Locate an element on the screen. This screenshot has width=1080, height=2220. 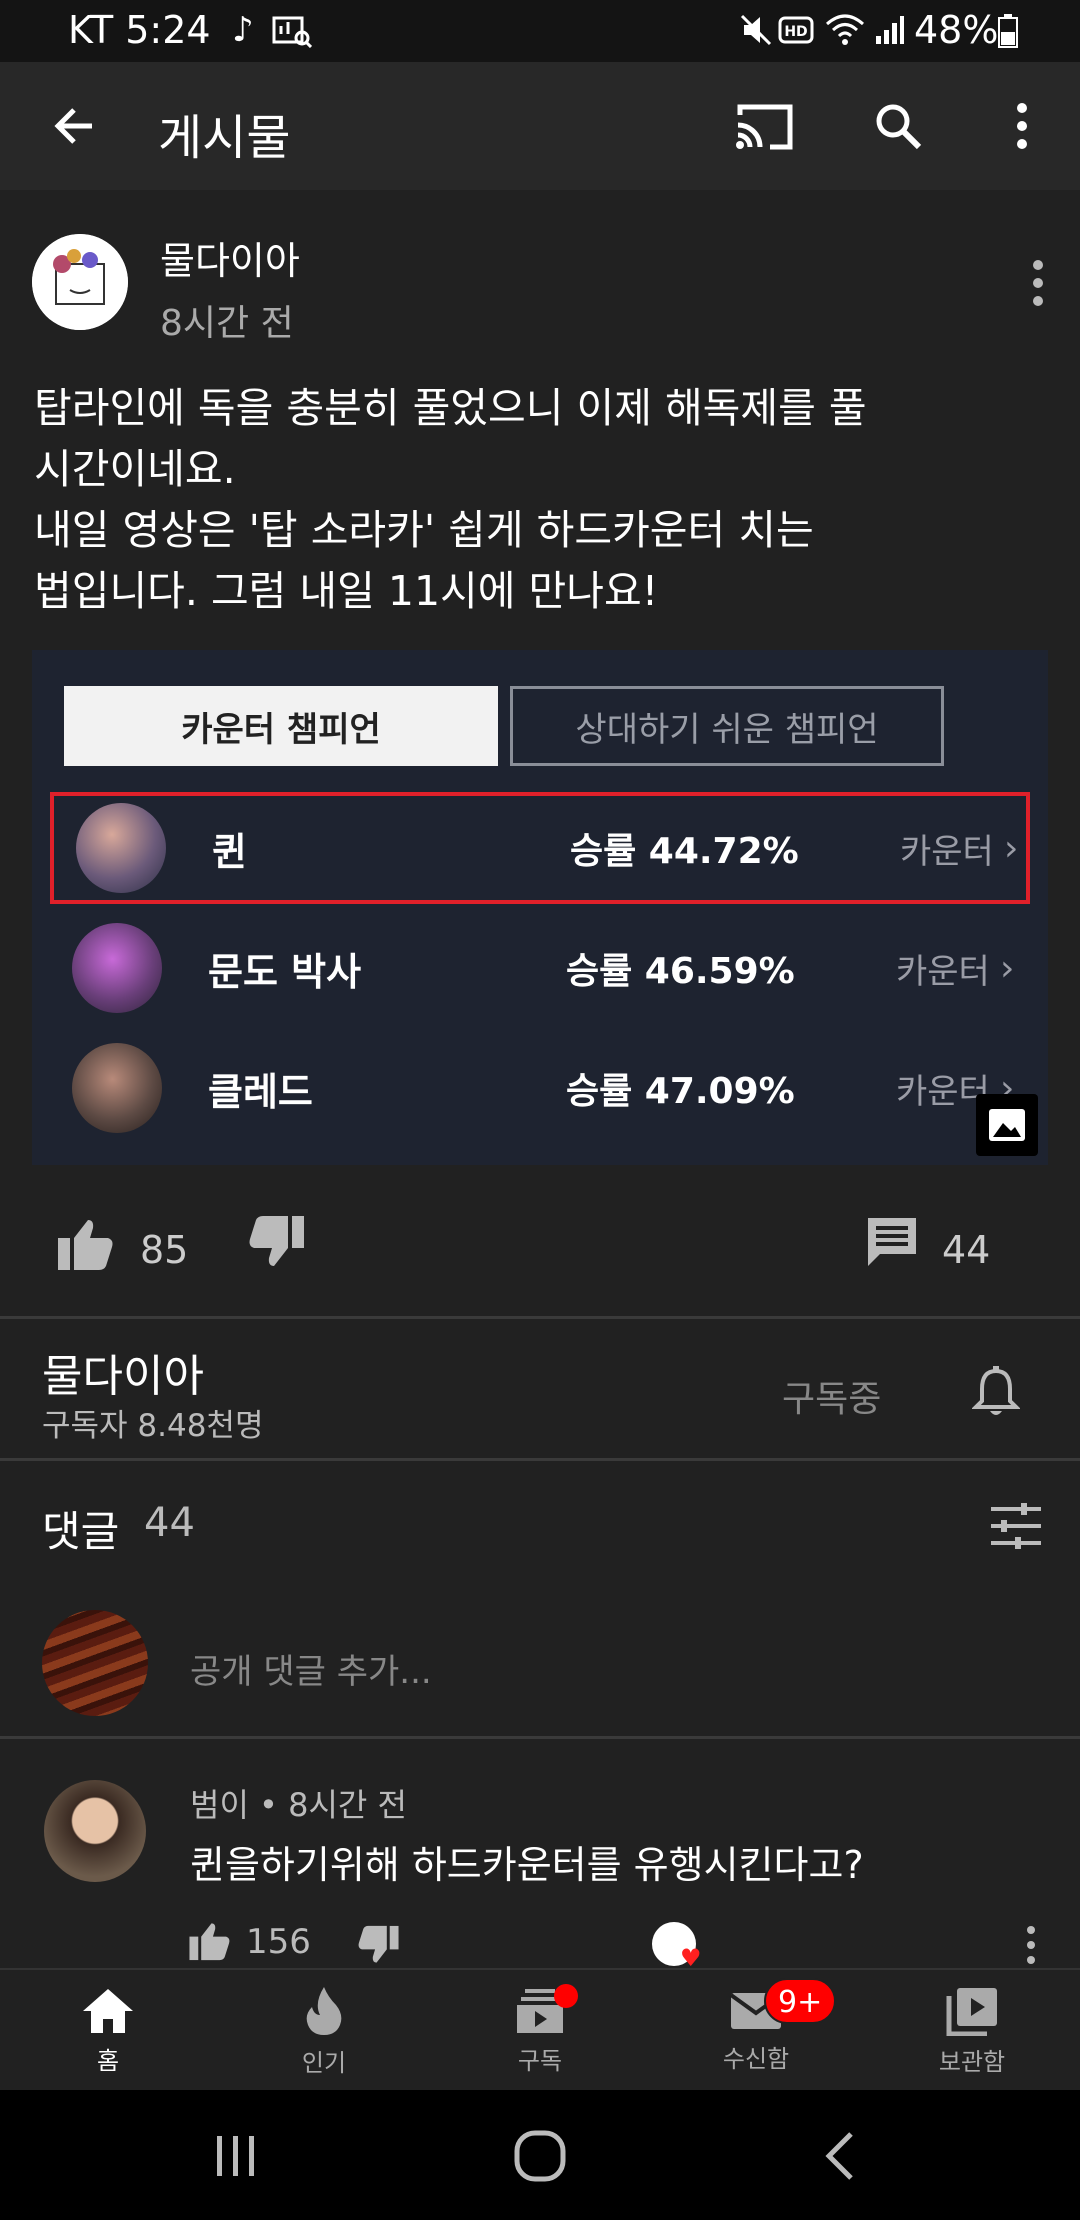
sort-filter-icon is located at coordinates (1016, 1526).